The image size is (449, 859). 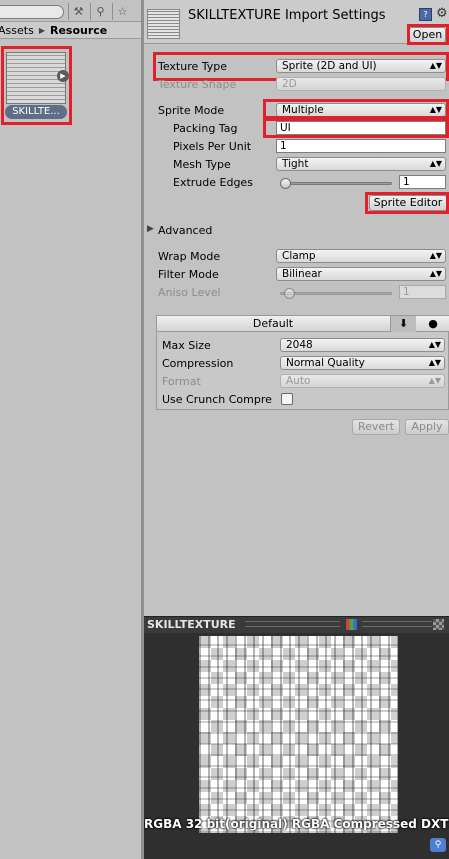 I want to click on aniso-level-slider, so click(x=336, y=293).